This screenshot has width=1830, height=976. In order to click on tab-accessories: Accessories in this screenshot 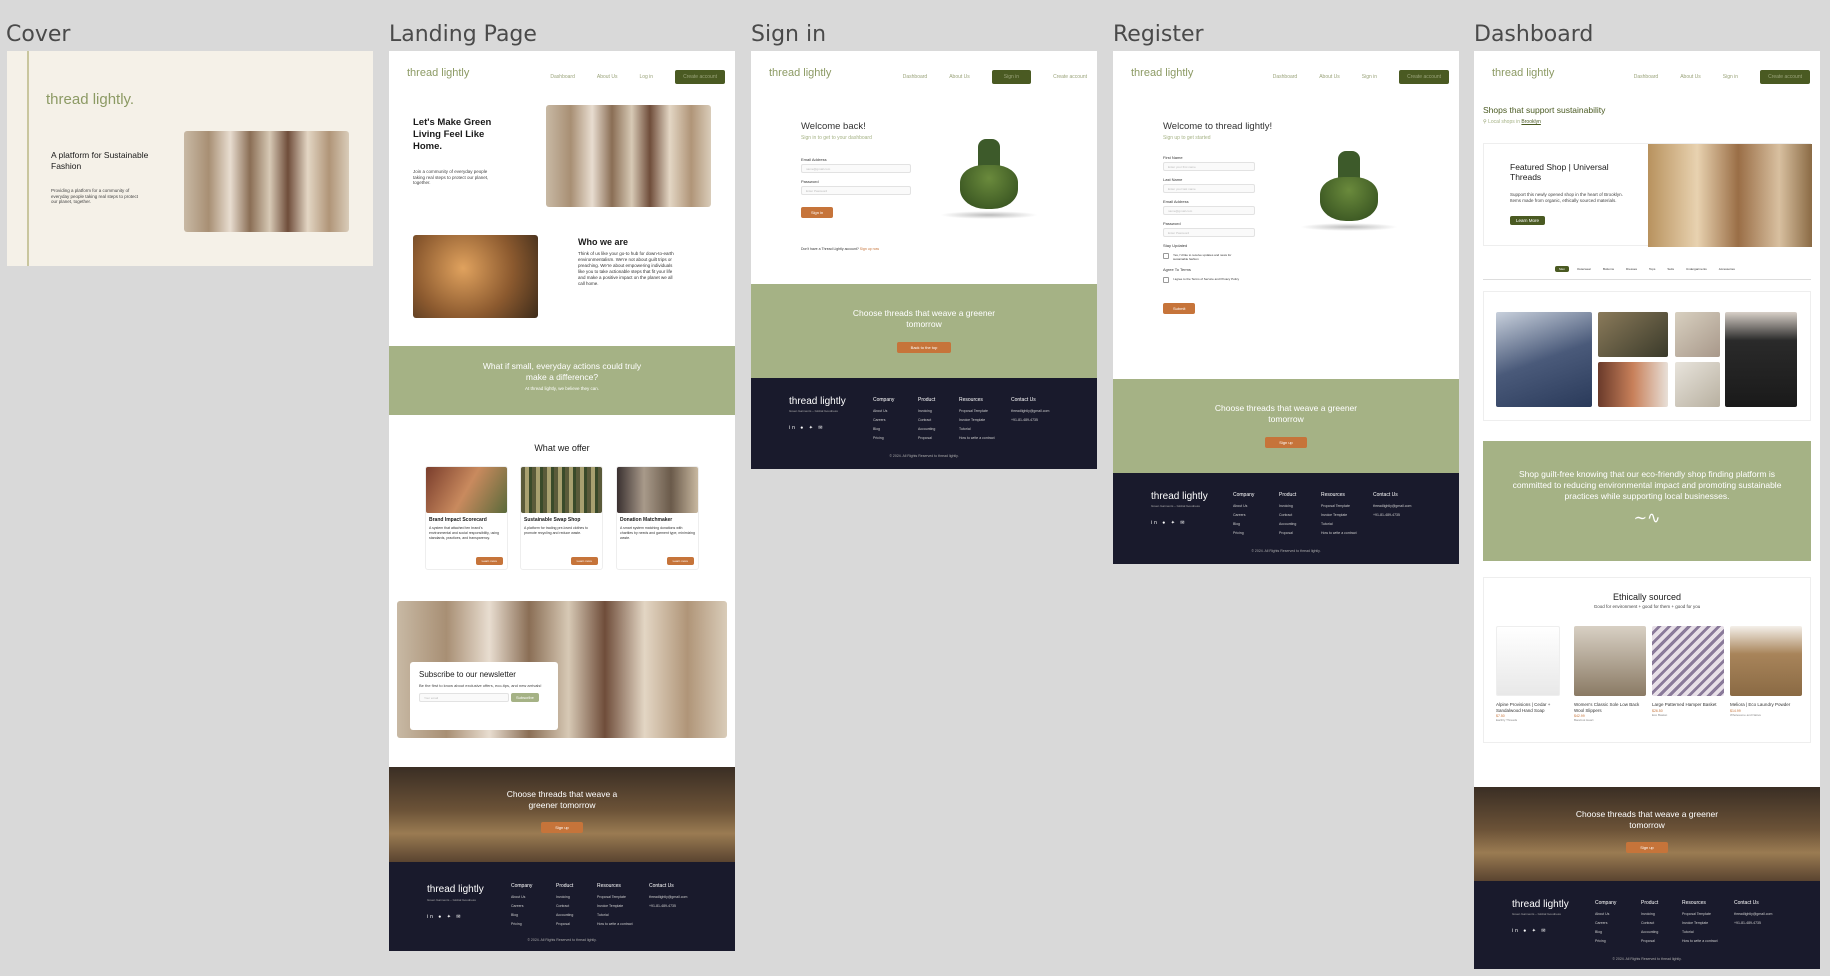, I will do `click(1727, 269)`.